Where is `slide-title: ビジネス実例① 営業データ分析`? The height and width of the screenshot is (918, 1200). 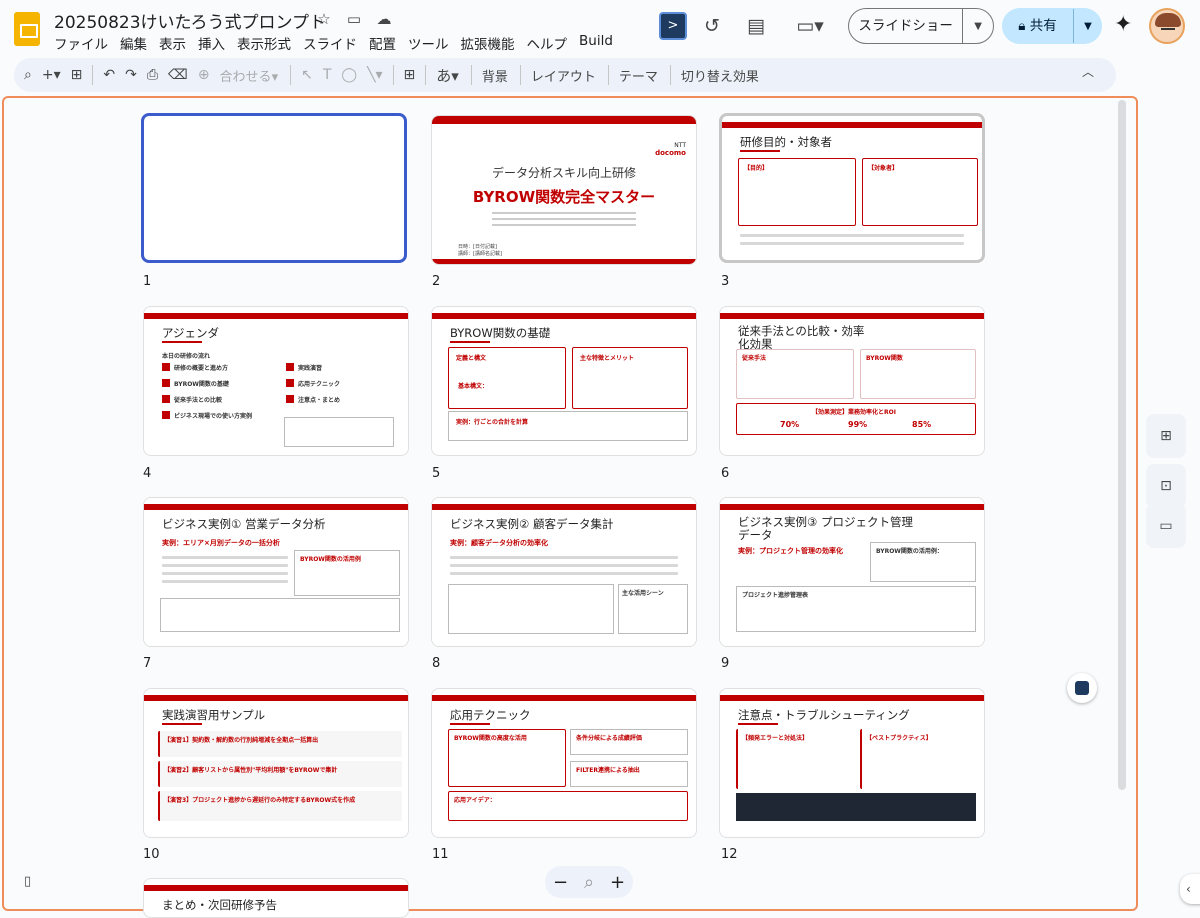
slide-title: ビジネス実例① 営業データ分析 is located at coordinates (244, 524).